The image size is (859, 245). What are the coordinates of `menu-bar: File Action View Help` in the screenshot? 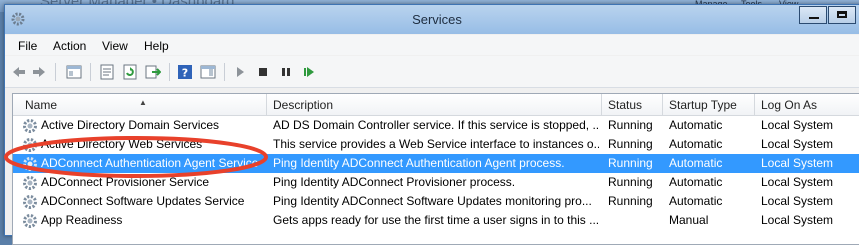 It's located at (432, 45).